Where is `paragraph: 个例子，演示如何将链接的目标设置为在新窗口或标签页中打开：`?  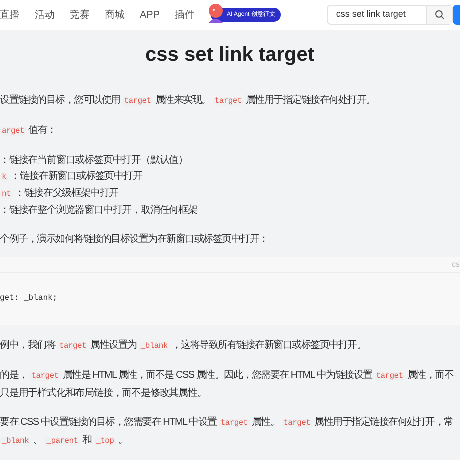 paragraph: 个例子，演示如何将链接的目标设置为在新窗口或标签页中打开： is located at coordinates (134, 239).